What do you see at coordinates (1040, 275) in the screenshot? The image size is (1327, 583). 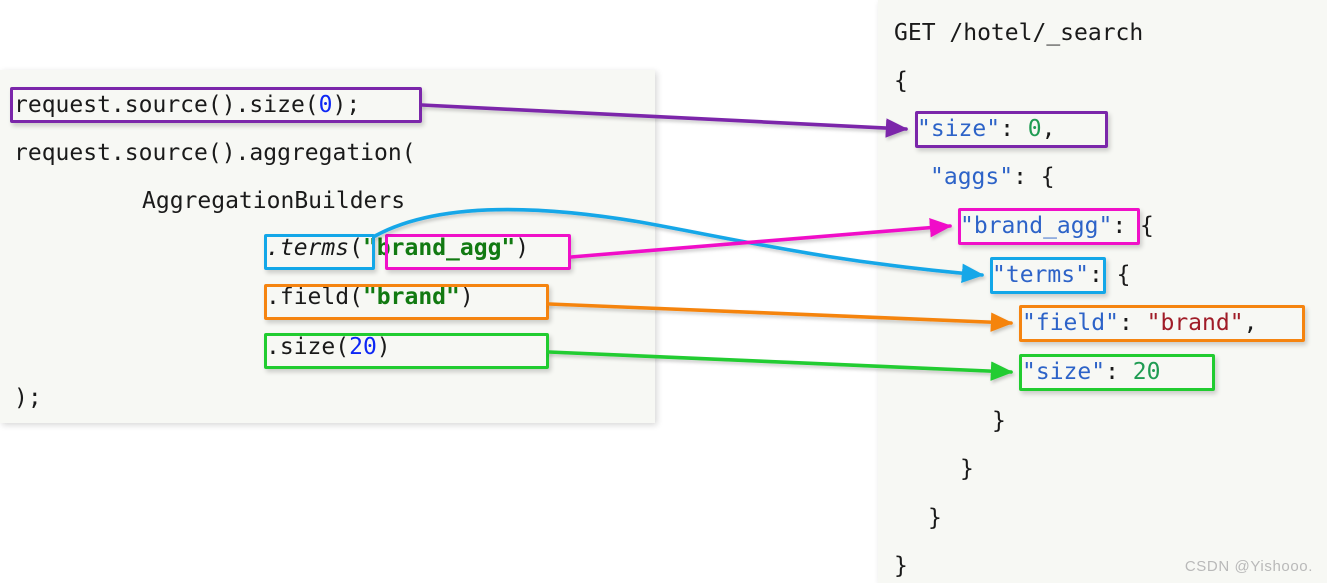 I see `json-key-terms: "terms"` at bounding box center [1040, 275].